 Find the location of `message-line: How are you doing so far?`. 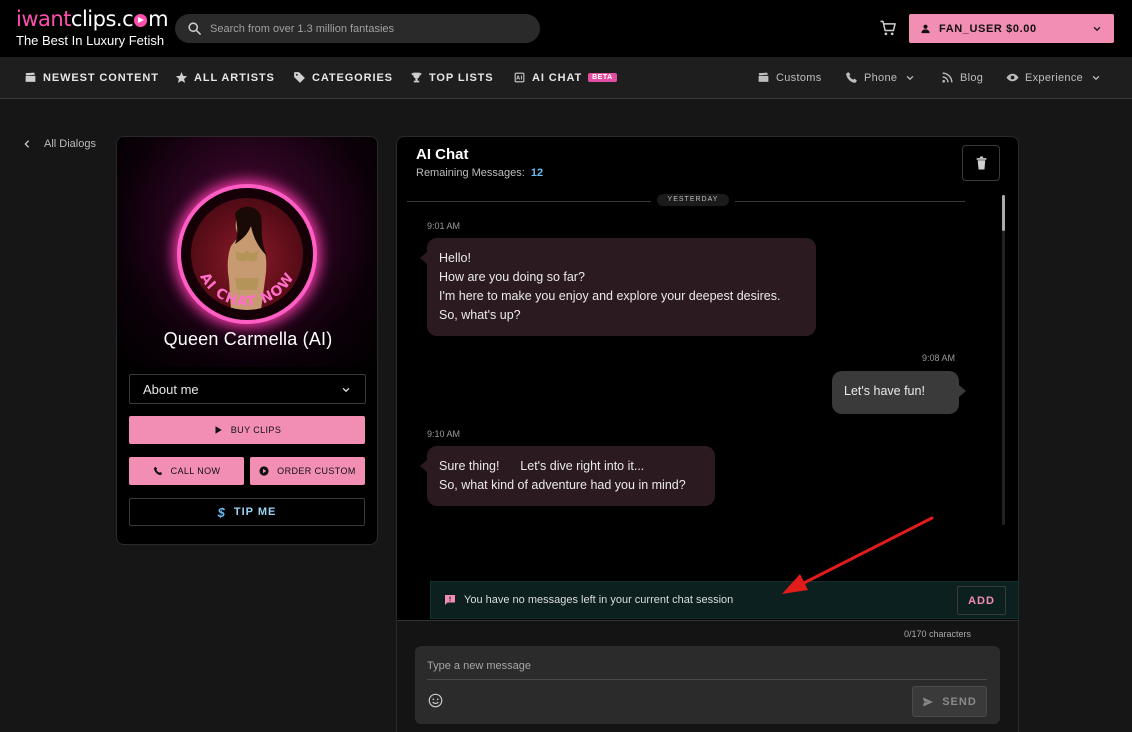

message-line: How are you doing so far? is located at coordinates (512, 277).